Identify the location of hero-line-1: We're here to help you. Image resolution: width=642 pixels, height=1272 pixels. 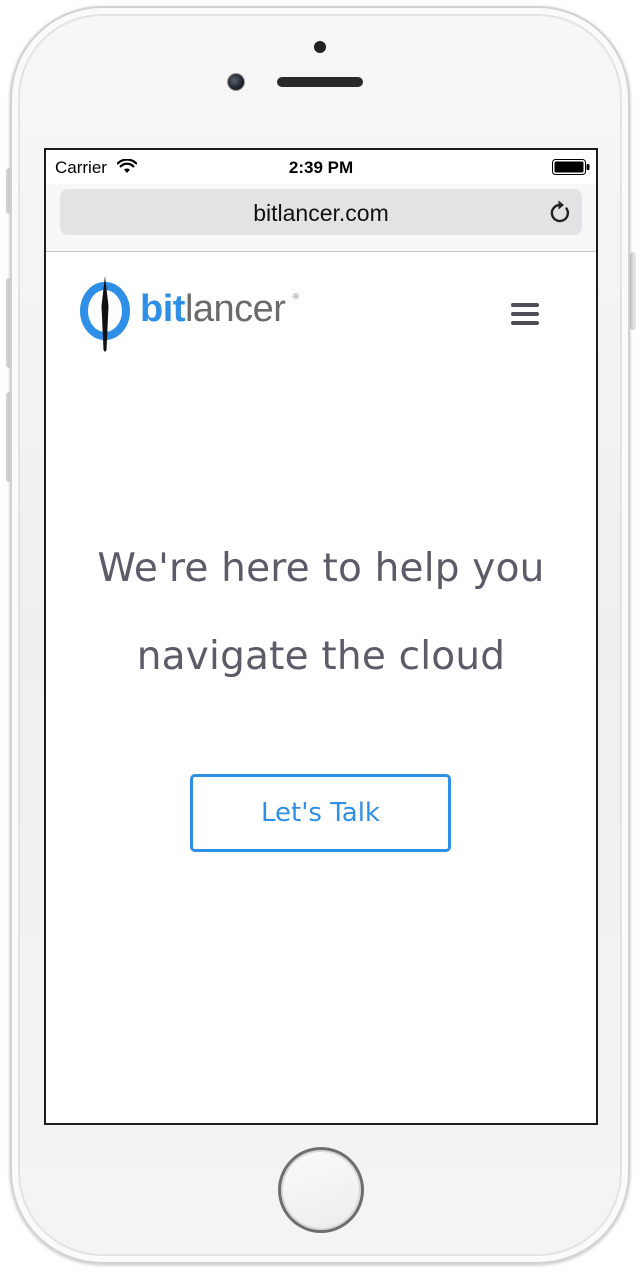
(321, 568).